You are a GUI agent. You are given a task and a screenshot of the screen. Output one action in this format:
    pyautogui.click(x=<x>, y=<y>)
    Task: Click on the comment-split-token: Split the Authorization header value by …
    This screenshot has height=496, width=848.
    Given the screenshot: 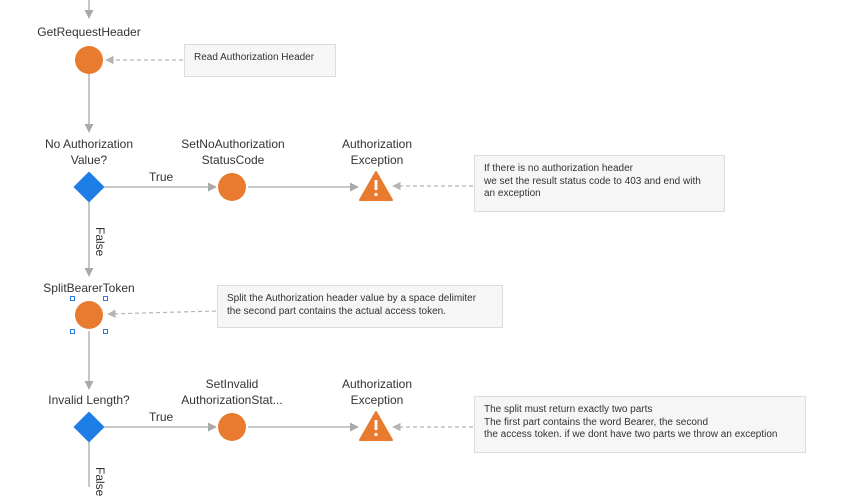 What is the action you would take?
    pyautogui.click(x=360, y=306)
    